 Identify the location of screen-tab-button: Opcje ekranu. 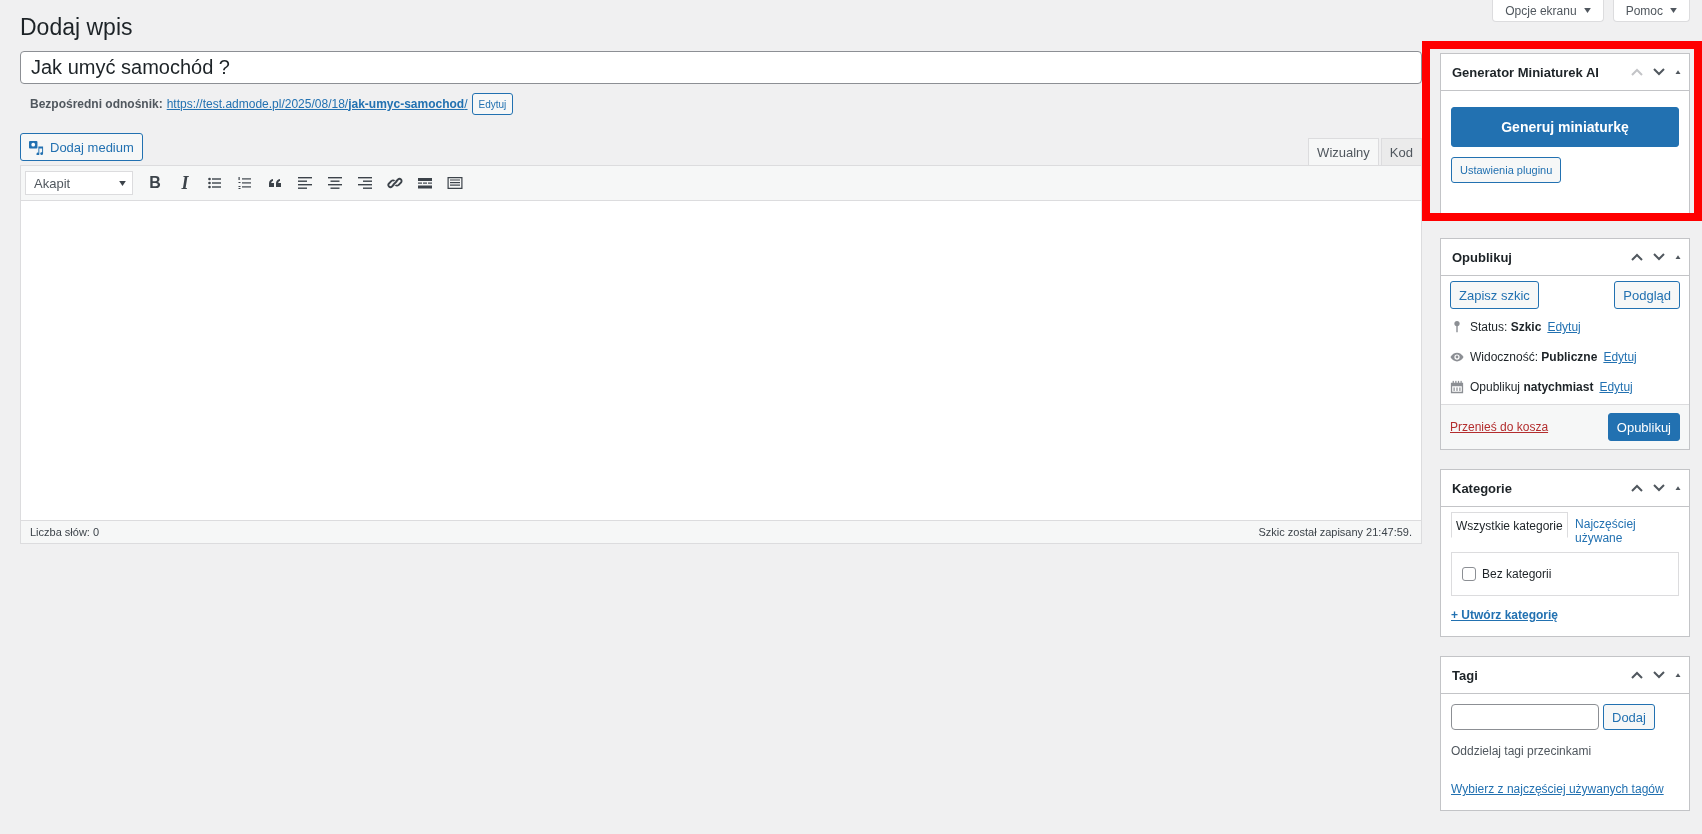
(1548, 11).